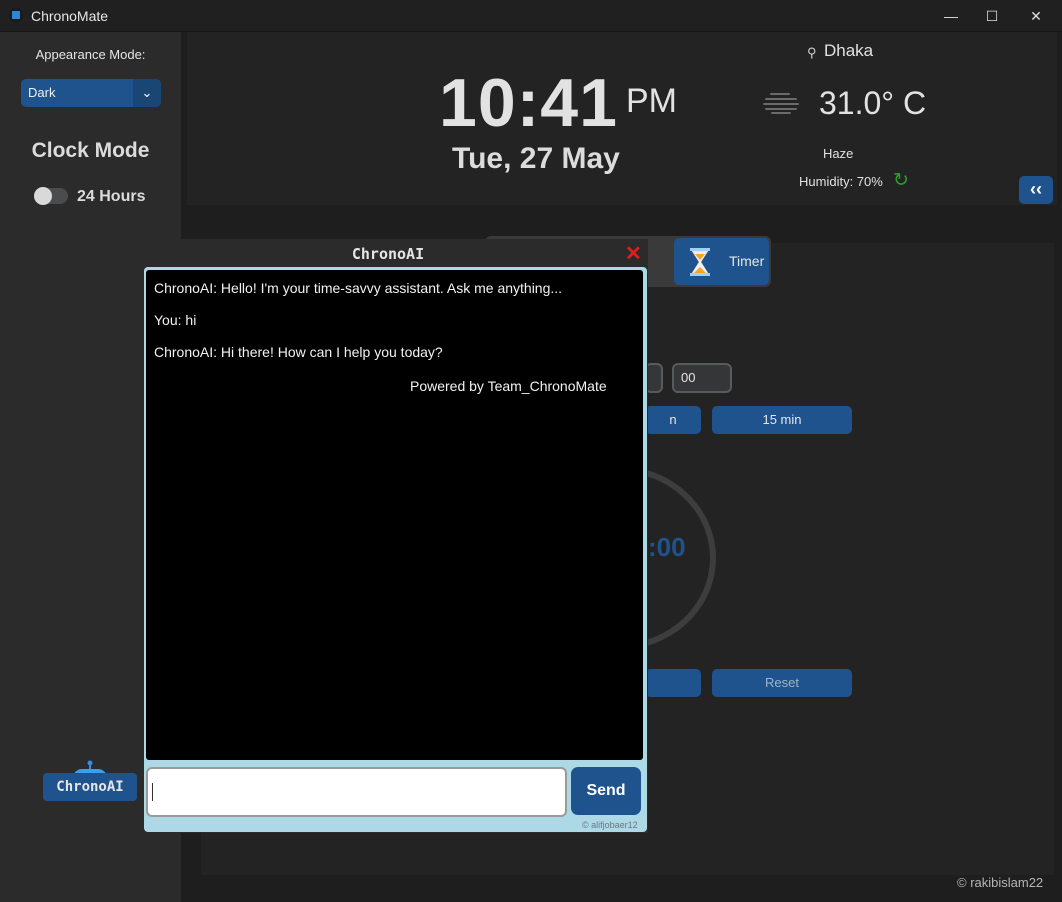  Describe the element at coordinates (901, 180) in the screenshot. I see `refresh-icon: ↻` at that location.